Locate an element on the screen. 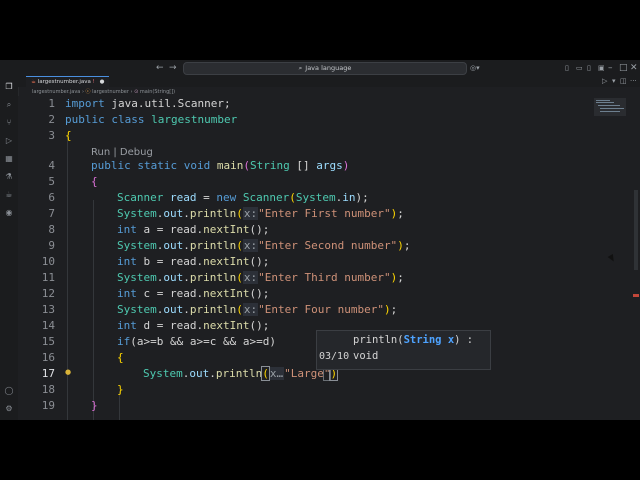 The width and height of the screenshot is (640, 480). line-number: 9 is located at coordinates (51, 245).